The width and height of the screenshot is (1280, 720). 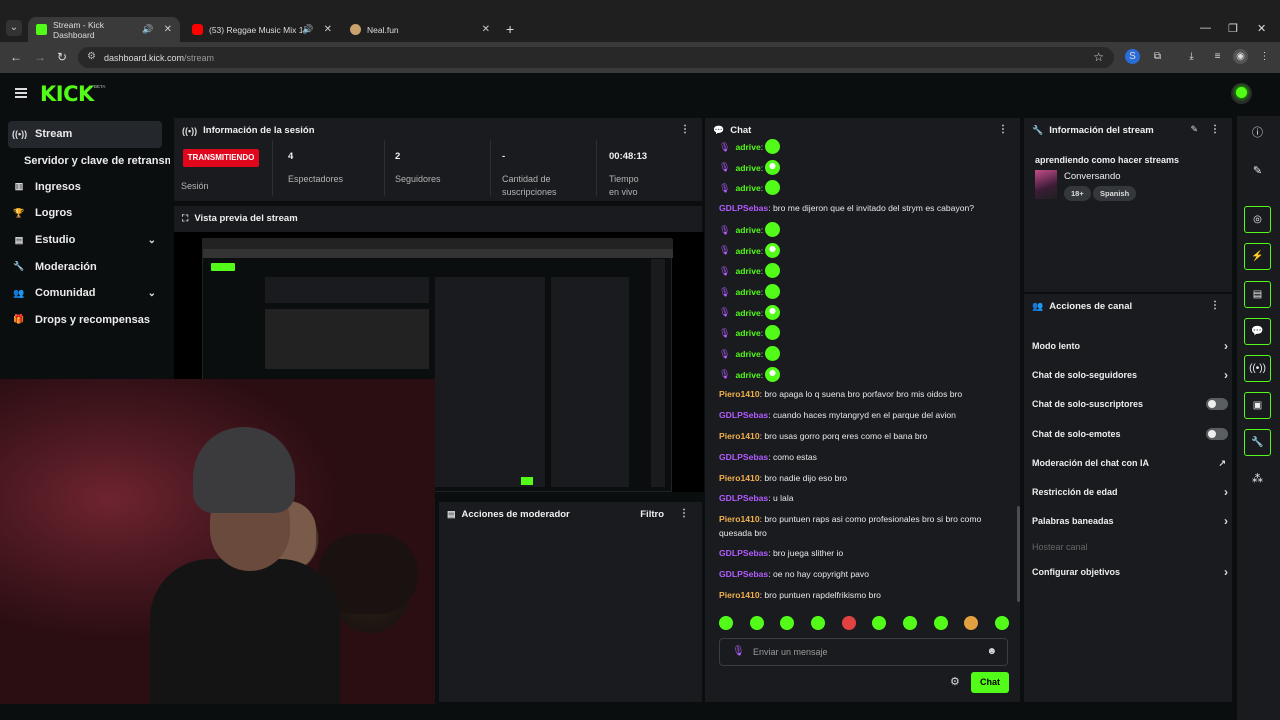 I want to click on avatar, so click(x=1241, y=93).